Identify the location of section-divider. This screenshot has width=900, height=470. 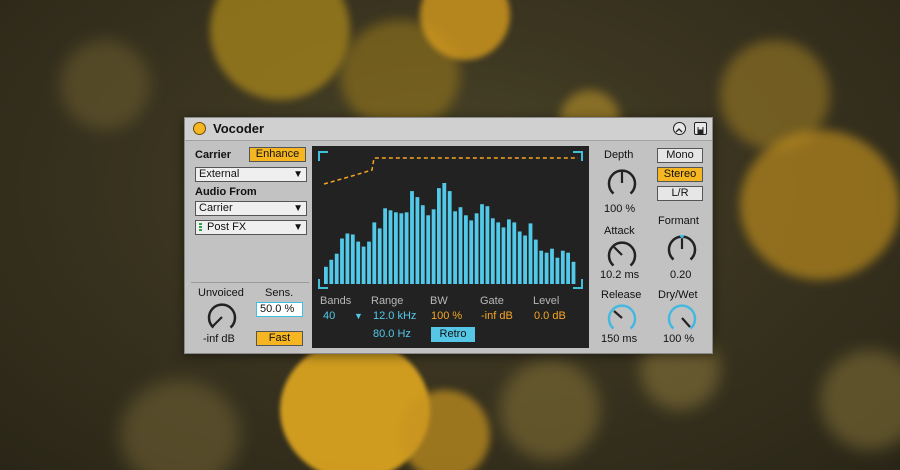
(250, 282).